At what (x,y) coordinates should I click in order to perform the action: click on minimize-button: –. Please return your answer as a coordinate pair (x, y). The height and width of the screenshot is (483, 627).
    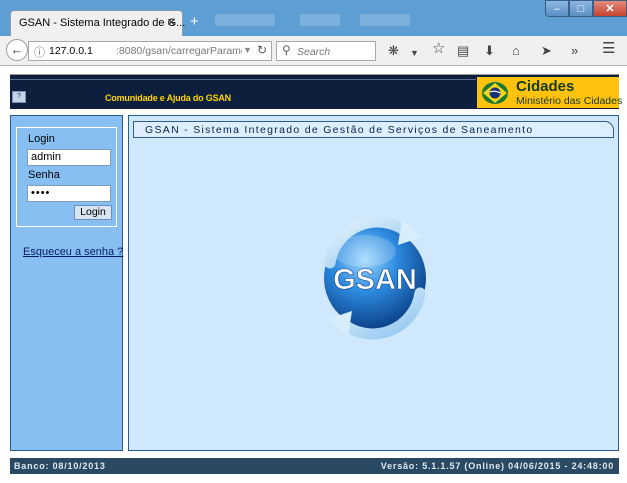
    Looking at the image, I should click on (557, 8).